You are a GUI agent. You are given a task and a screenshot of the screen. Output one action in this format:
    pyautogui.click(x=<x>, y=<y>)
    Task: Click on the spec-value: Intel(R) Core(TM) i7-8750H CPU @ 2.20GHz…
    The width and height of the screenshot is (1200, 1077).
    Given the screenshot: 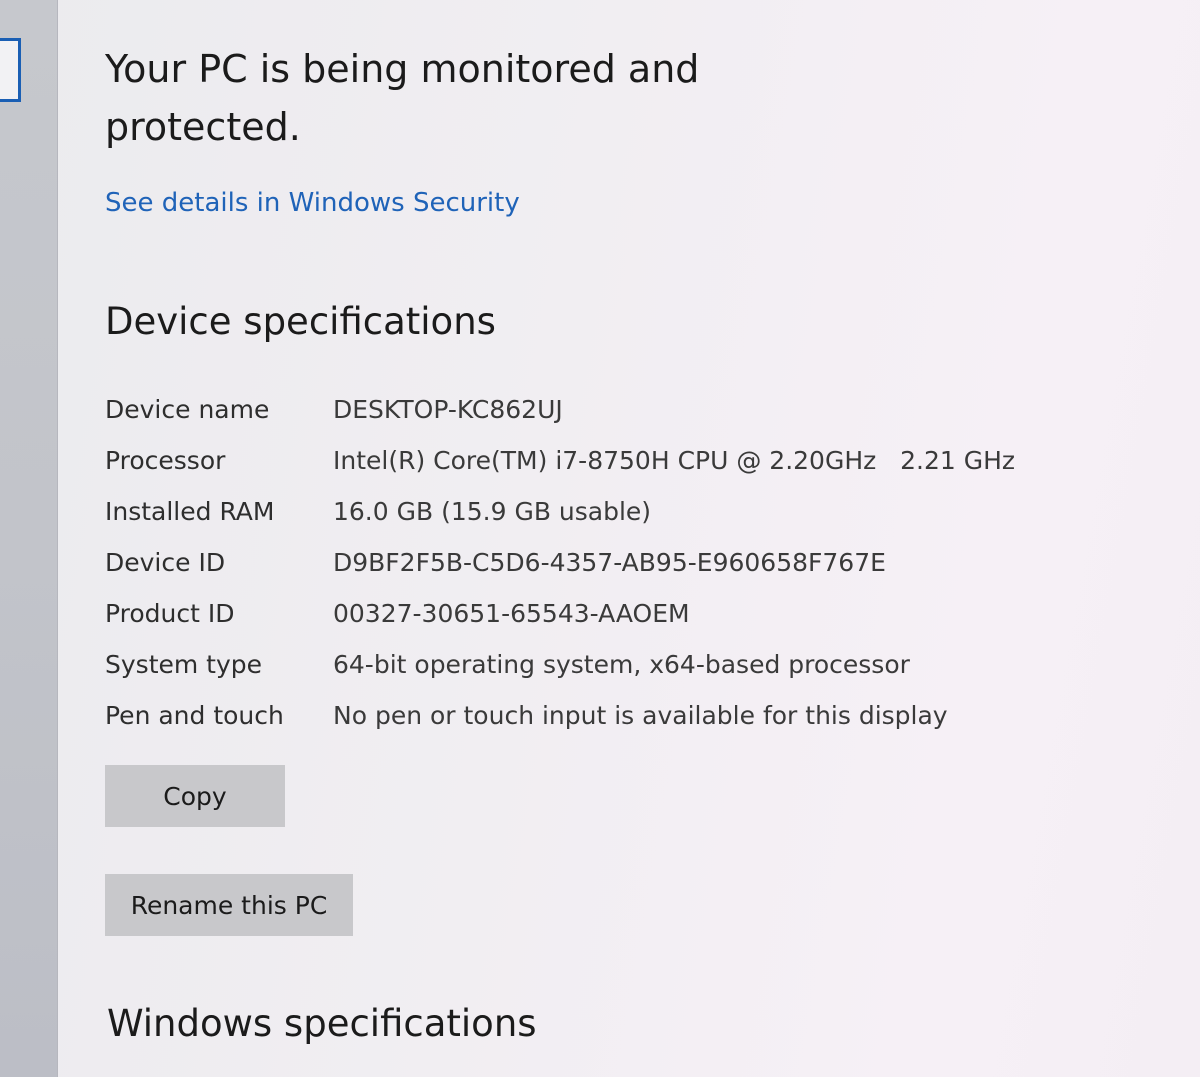 What is the action you would take?
    pyautogui.click(x=674, y=460)
    